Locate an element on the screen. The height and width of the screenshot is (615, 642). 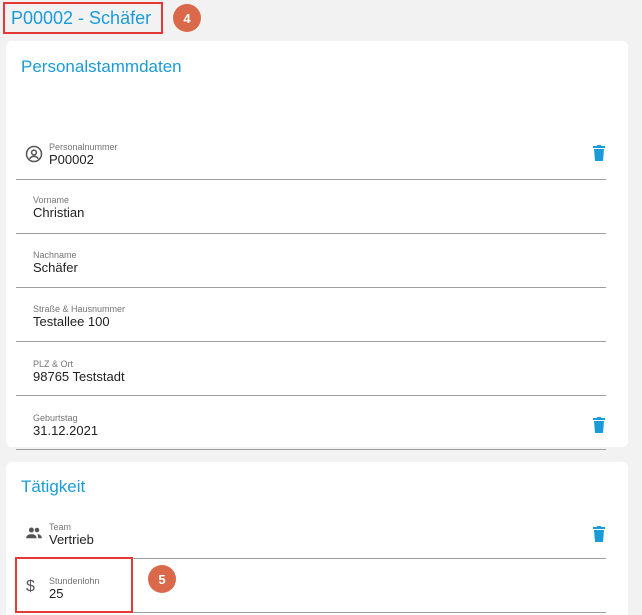
strasse-label: Straße & Hausnummer is located at coordinates (79, 309).